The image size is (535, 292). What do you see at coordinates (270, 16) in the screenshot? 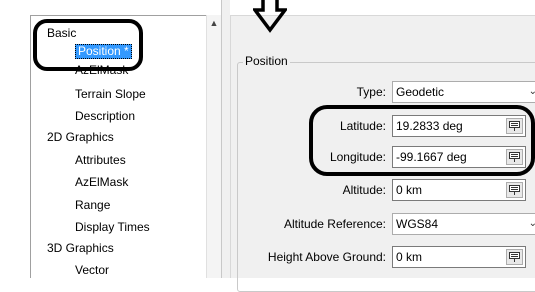
I see `outline-down-arrow-icon` at bounding box center [270, 16].